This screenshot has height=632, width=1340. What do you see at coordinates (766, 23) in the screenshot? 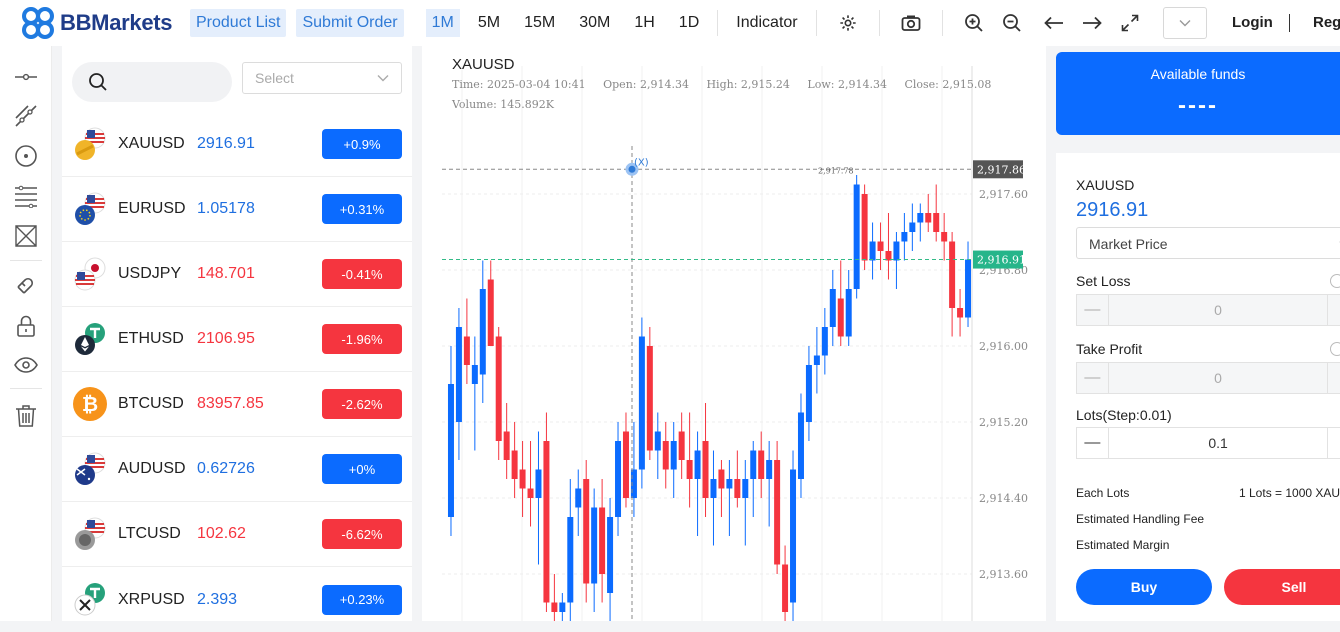
I see `indicator-button: Indicator` at bounding box center [766, 23].